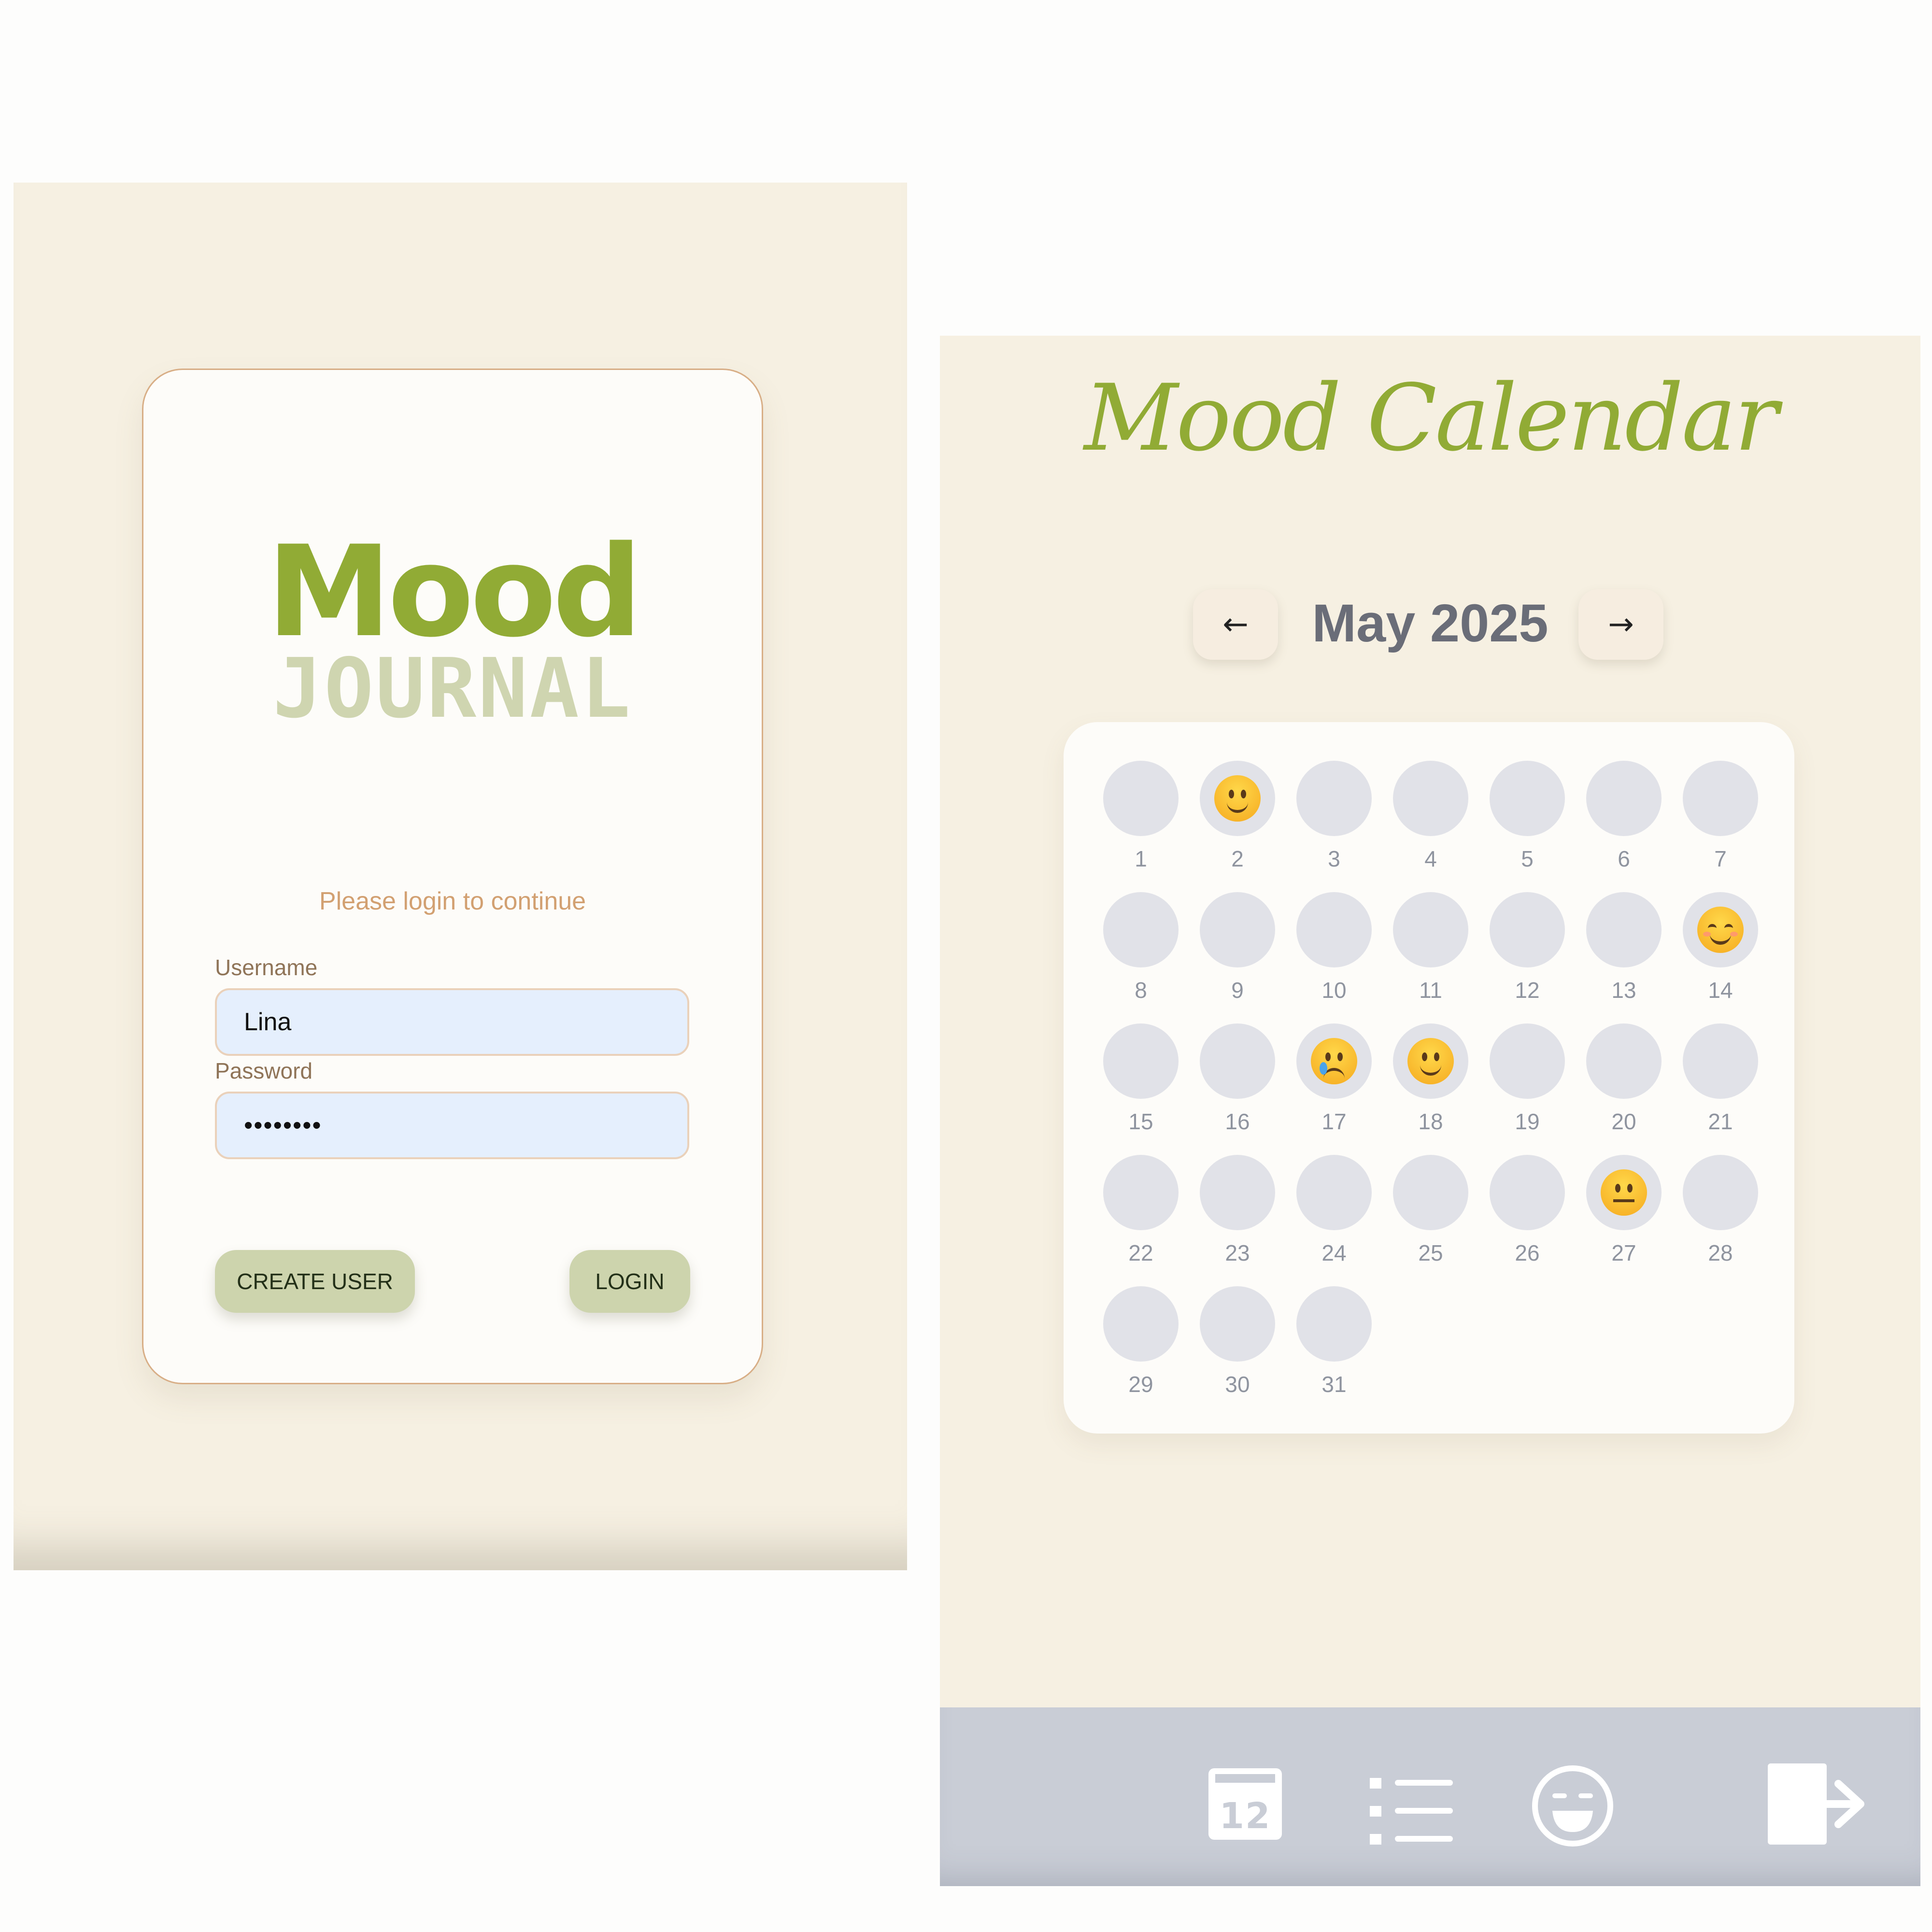 The height and width of the screenshot is (1932, 1932). I want to click on calendar-day: 5, so click(1527, 821).